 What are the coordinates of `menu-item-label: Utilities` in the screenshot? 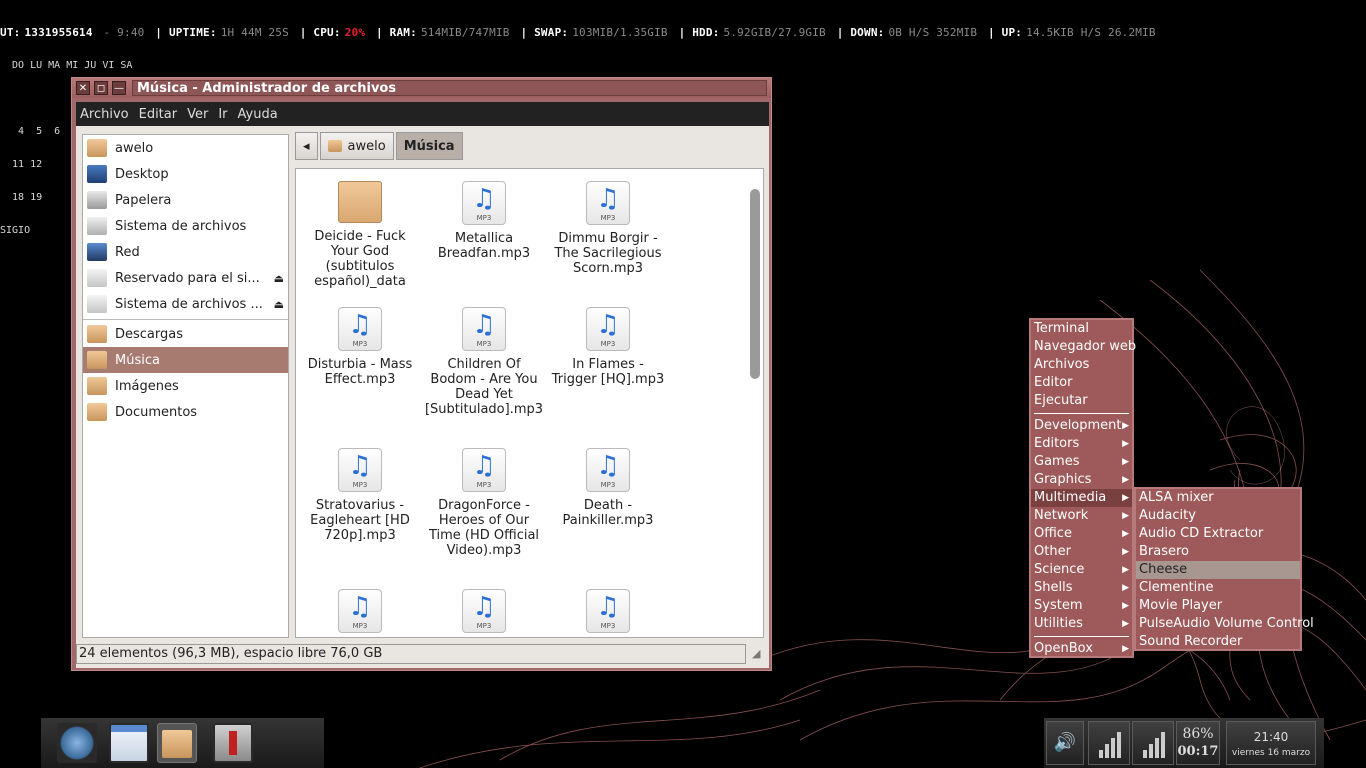 It's located at (1058, 623).